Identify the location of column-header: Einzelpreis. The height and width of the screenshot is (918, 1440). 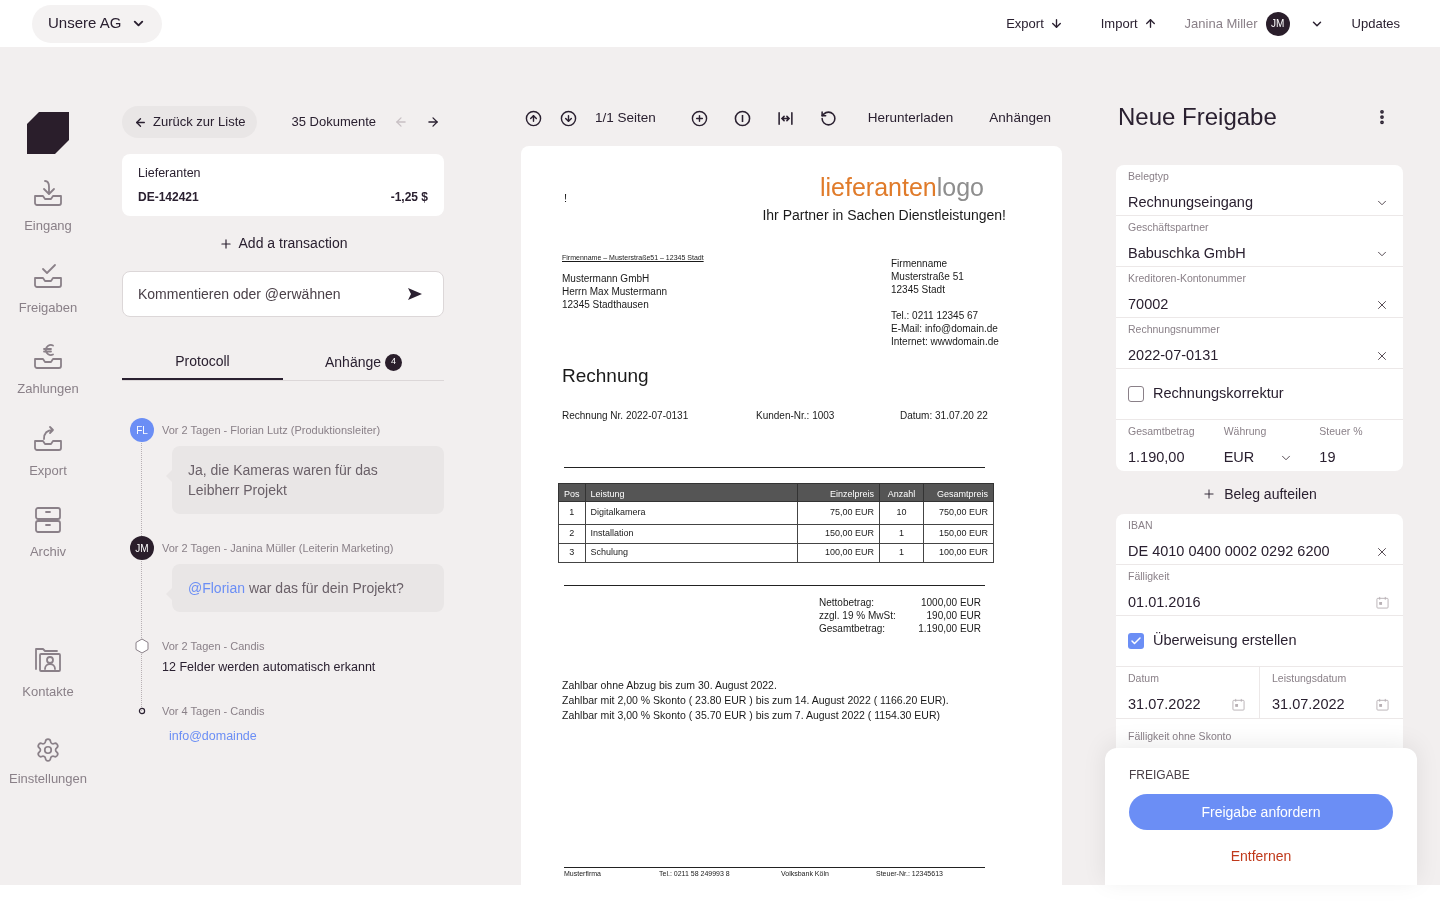
(838, 492).